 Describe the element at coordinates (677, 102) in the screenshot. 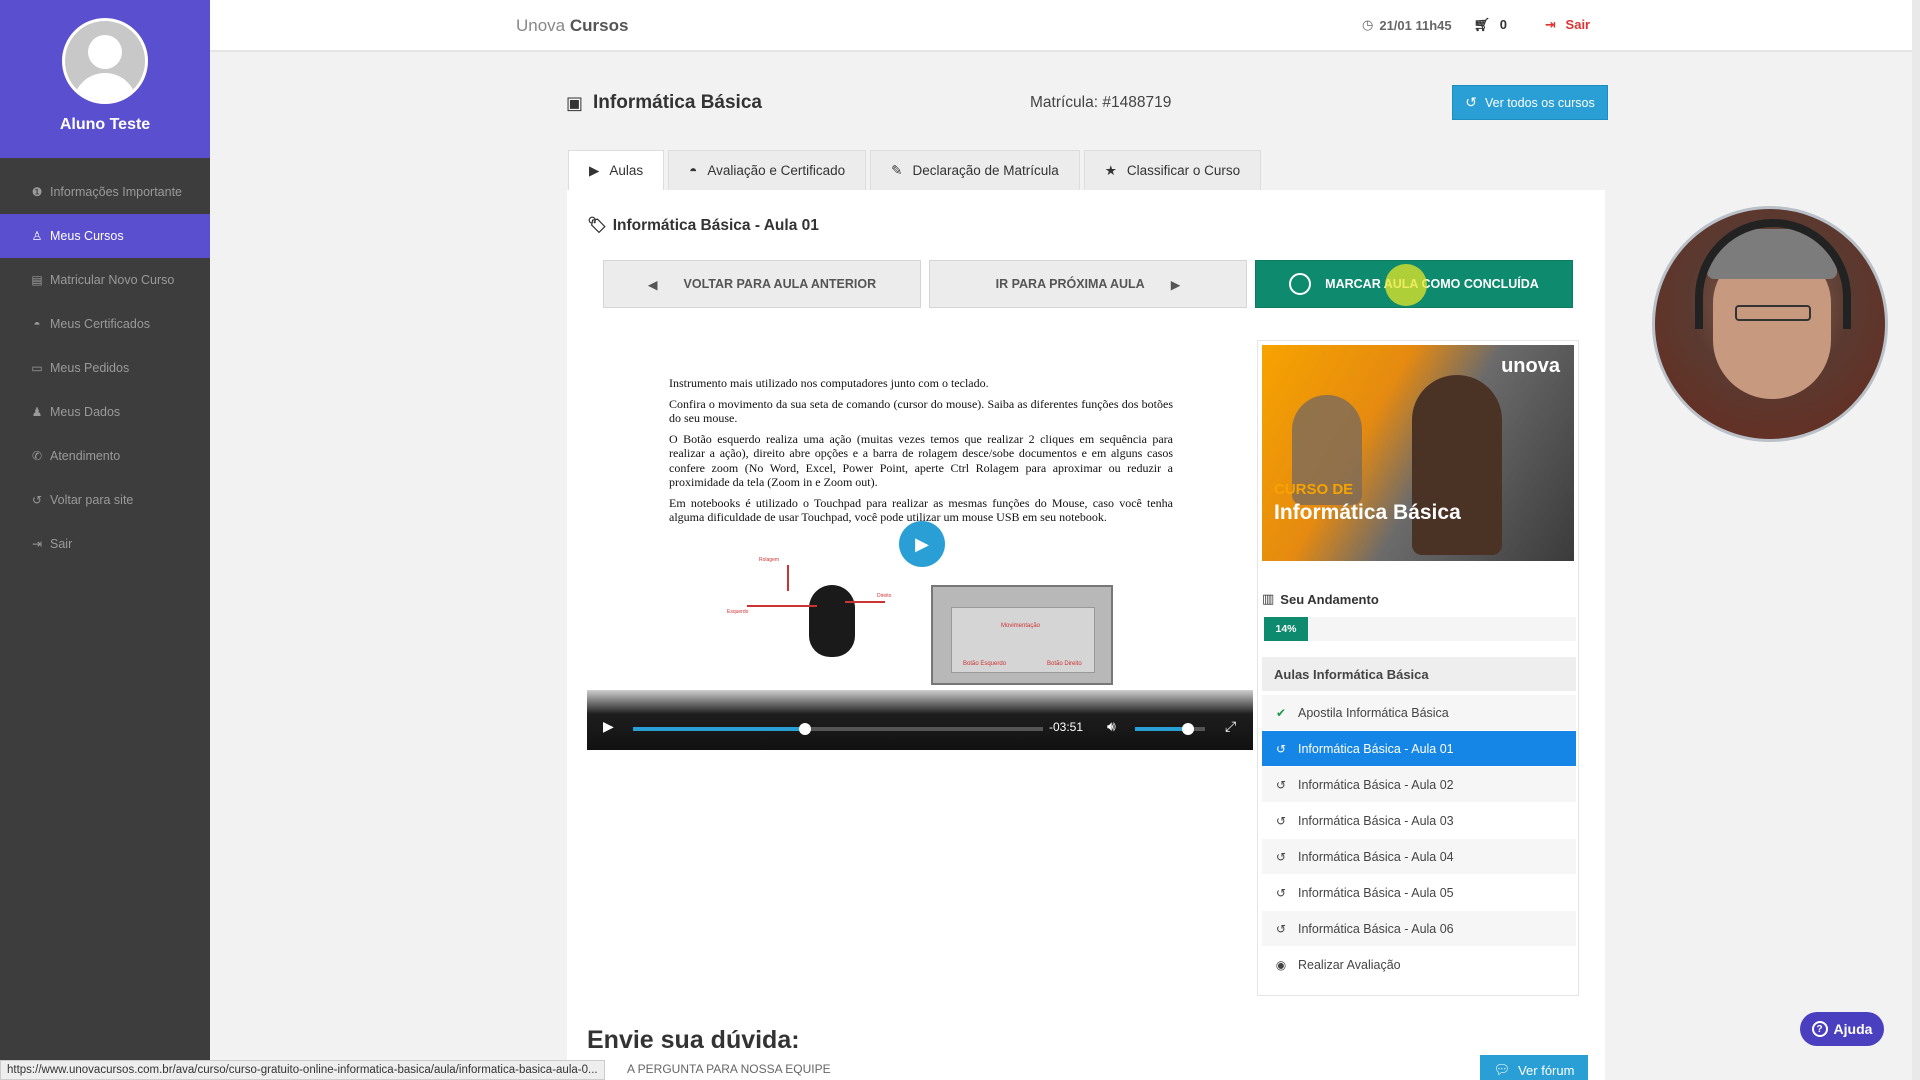

I see `course-title-text: Informática Básica` at that location.